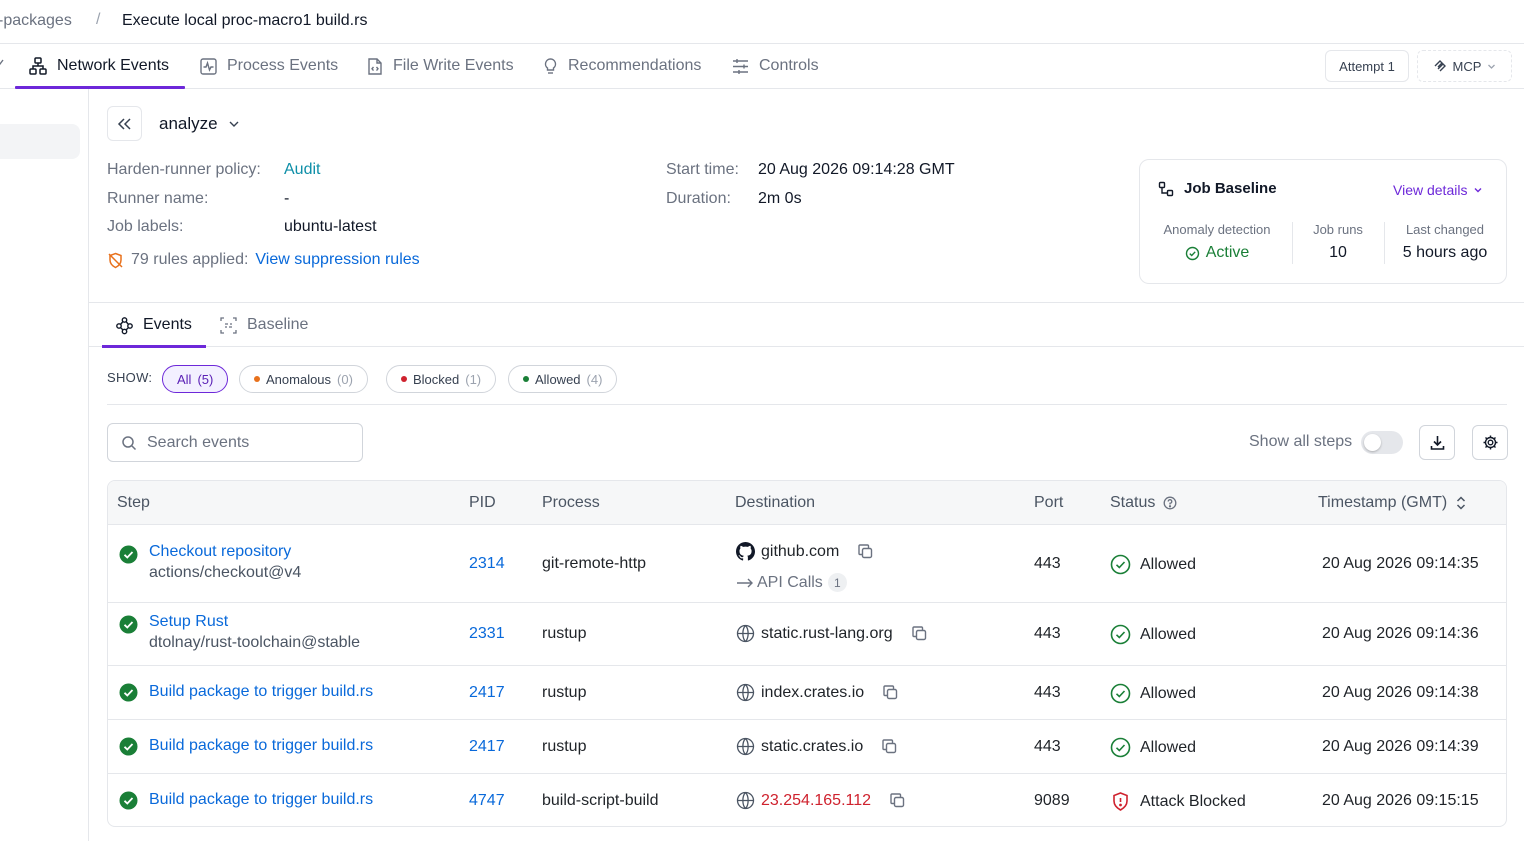 The image size is (1524, 841). I want to click on show-all-steps-toggle, so click(1382, 442).